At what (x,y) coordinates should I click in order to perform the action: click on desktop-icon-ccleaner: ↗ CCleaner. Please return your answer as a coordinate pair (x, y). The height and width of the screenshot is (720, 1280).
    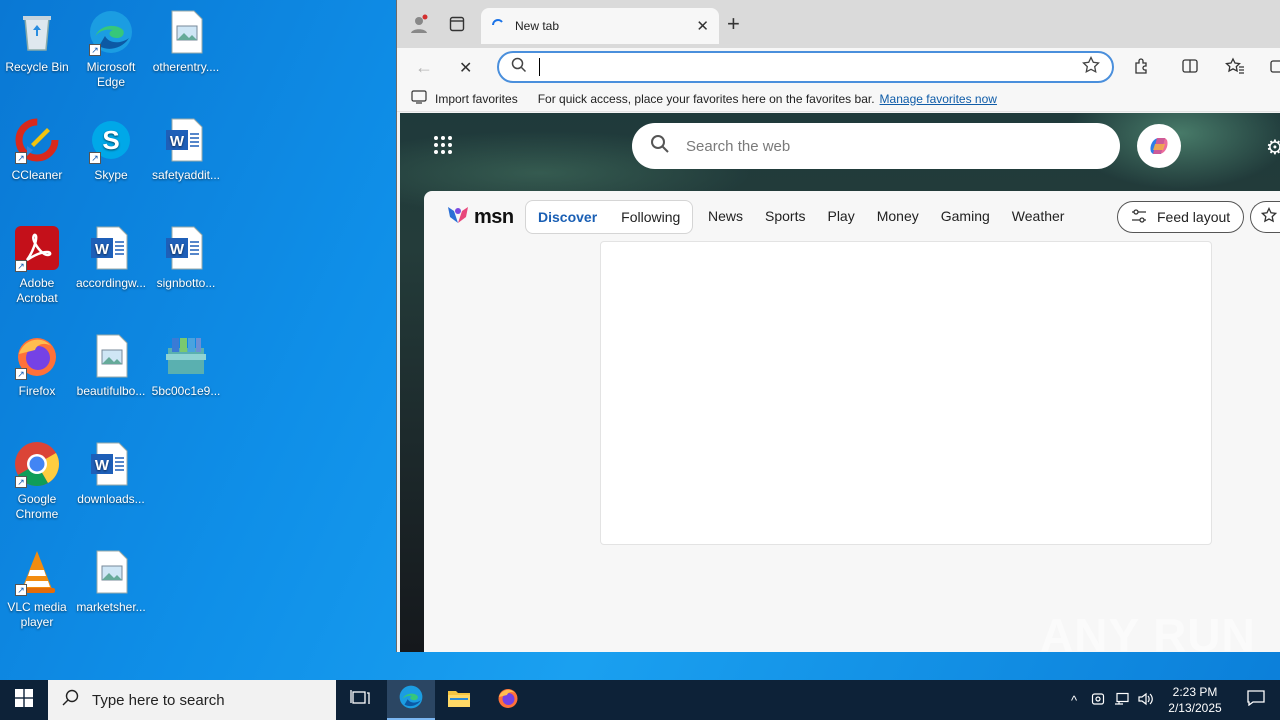
    Looking at the image, I should click on (37, 149).